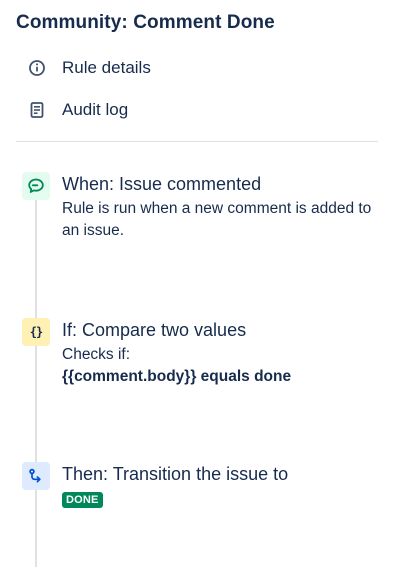 This screenshot has width=407, height=567. Describe the element at coordinates (96, 354) in the screenshot. I see `condition-description: Checks if:` at that location.